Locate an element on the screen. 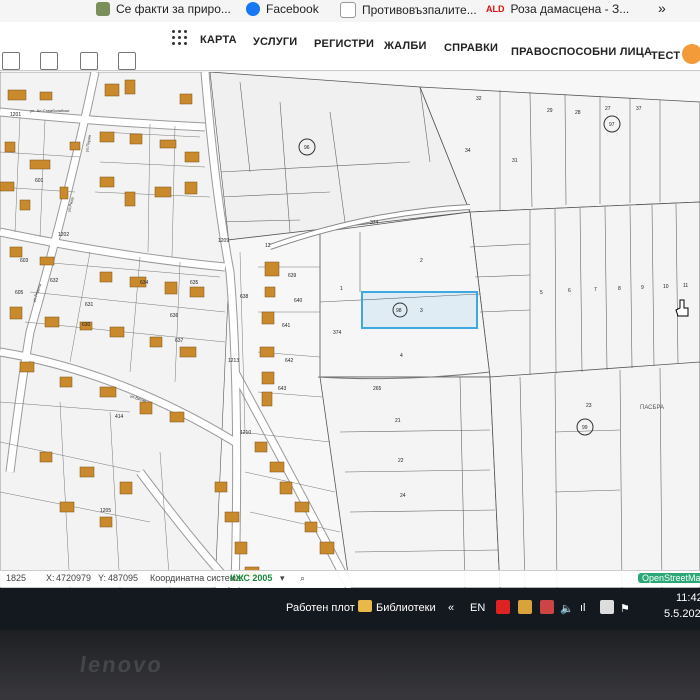 Image resolution: width=700 pixels, height=700 pixels. ald-icon: ALD is located at coordinates (495, 9).